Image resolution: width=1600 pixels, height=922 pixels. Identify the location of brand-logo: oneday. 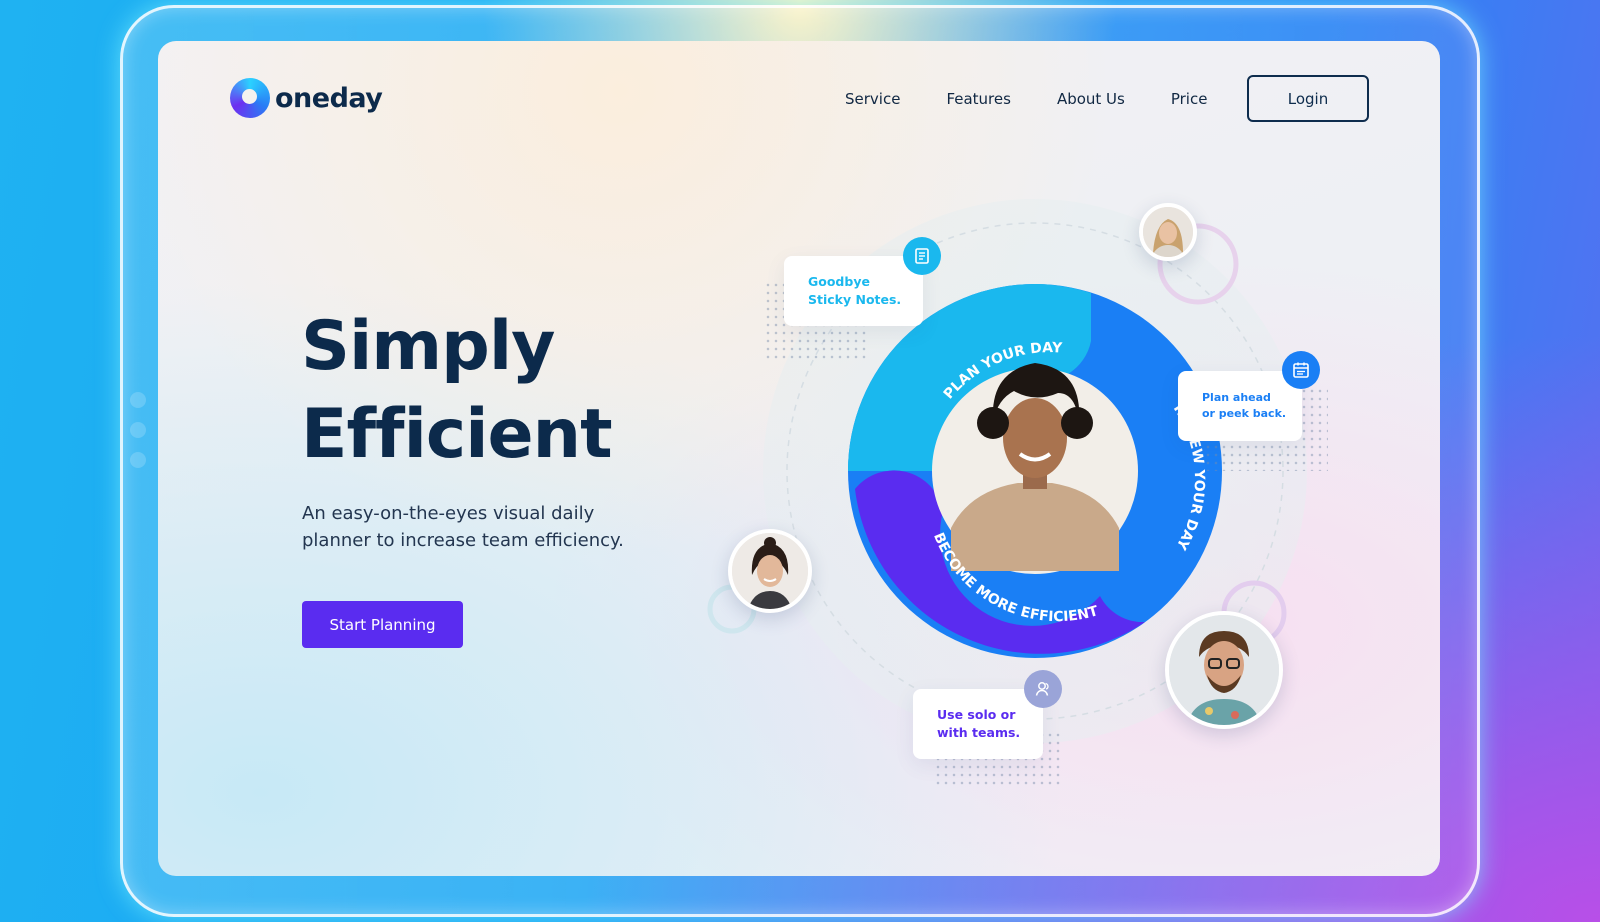
(306, 98).